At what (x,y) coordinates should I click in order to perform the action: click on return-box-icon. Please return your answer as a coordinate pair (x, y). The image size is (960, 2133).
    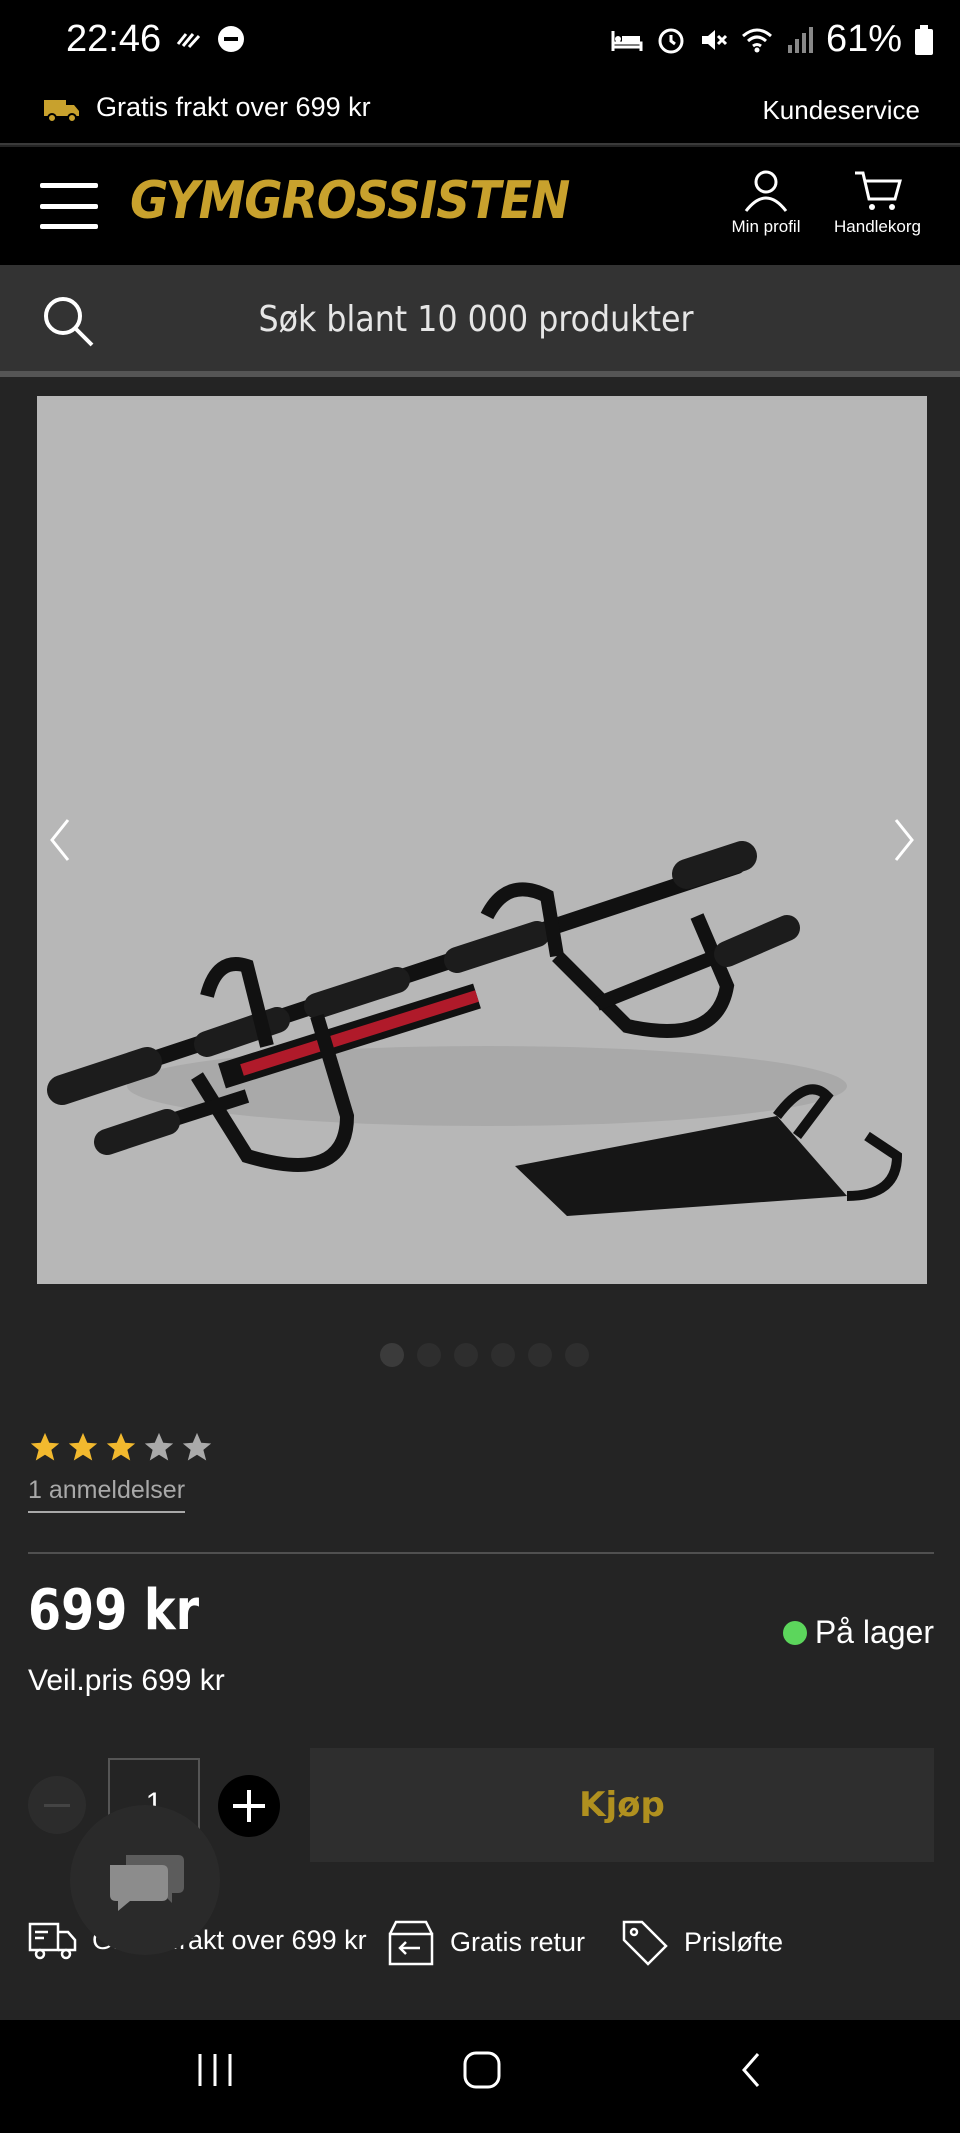
    Looking at the image, I should click on (411, 1943).